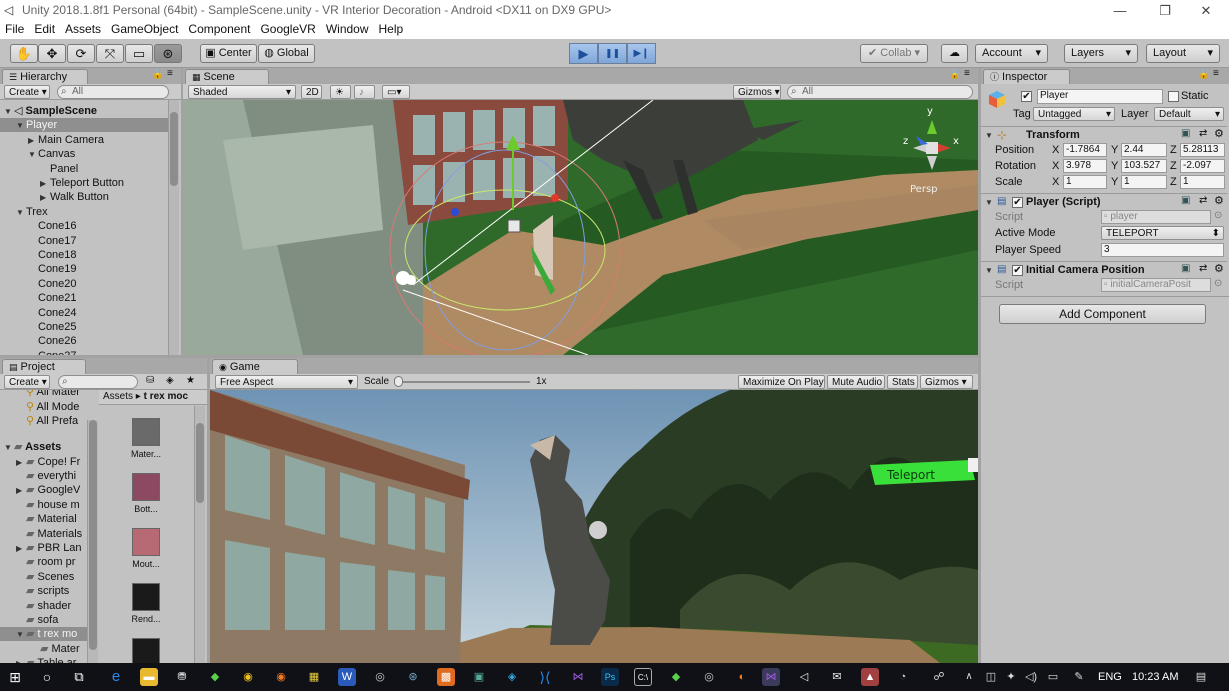 The height and width of the screenshot is (691, 1229). I want to click on object-name-input: Player, so click(1100, 96).